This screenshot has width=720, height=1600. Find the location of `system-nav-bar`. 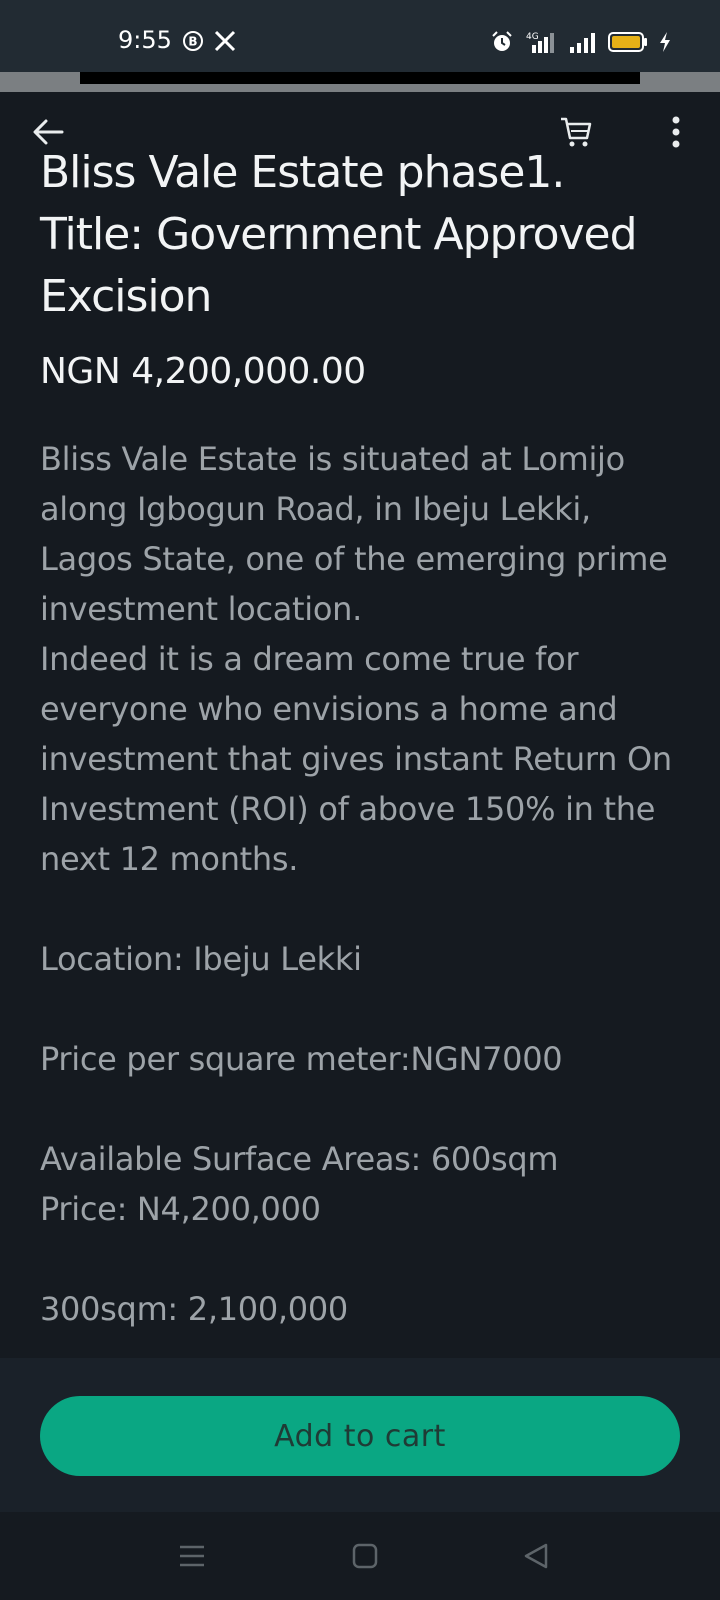

system-nav-bar is located at coordinates (360, 1556).